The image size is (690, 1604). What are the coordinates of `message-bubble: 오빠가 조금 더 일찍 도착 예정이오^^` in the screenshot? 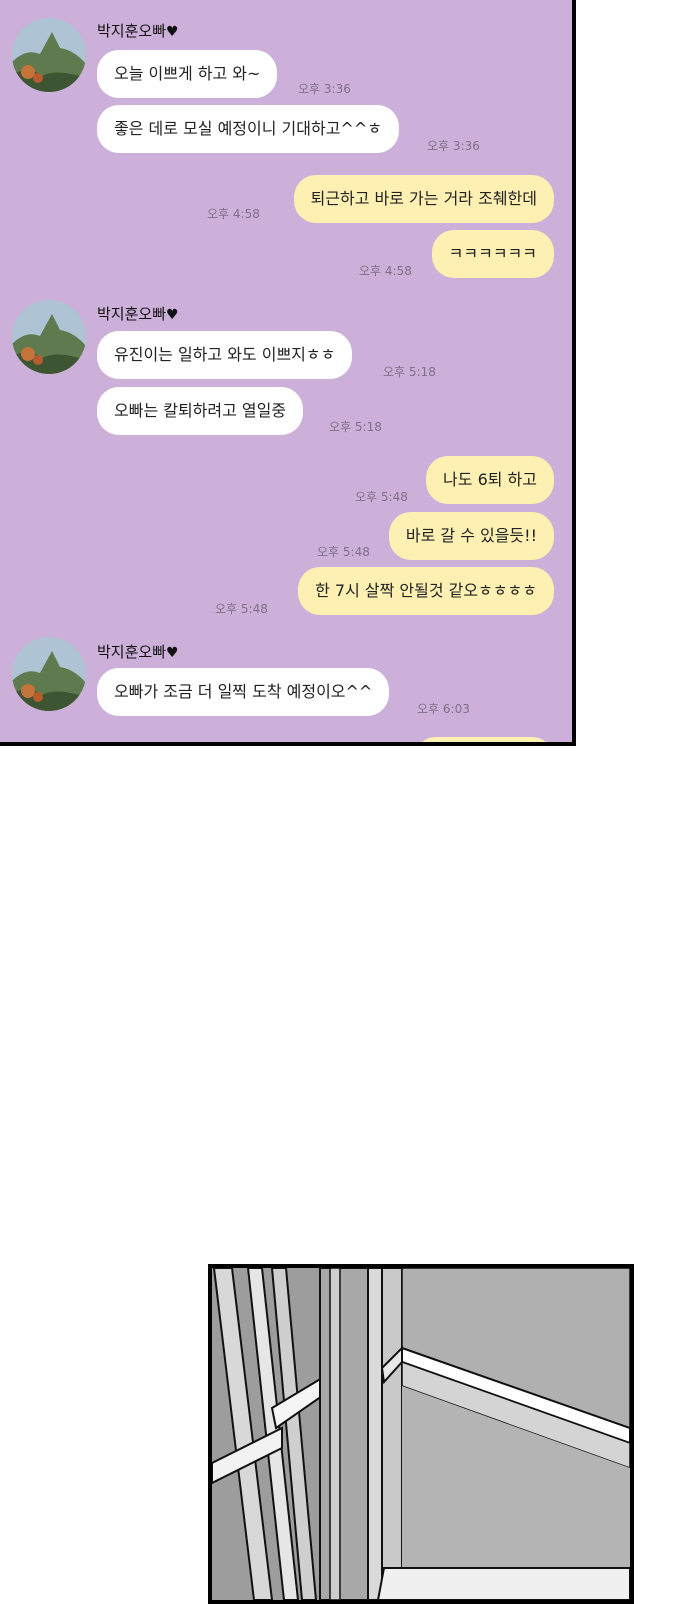 It's located at (243, 692).